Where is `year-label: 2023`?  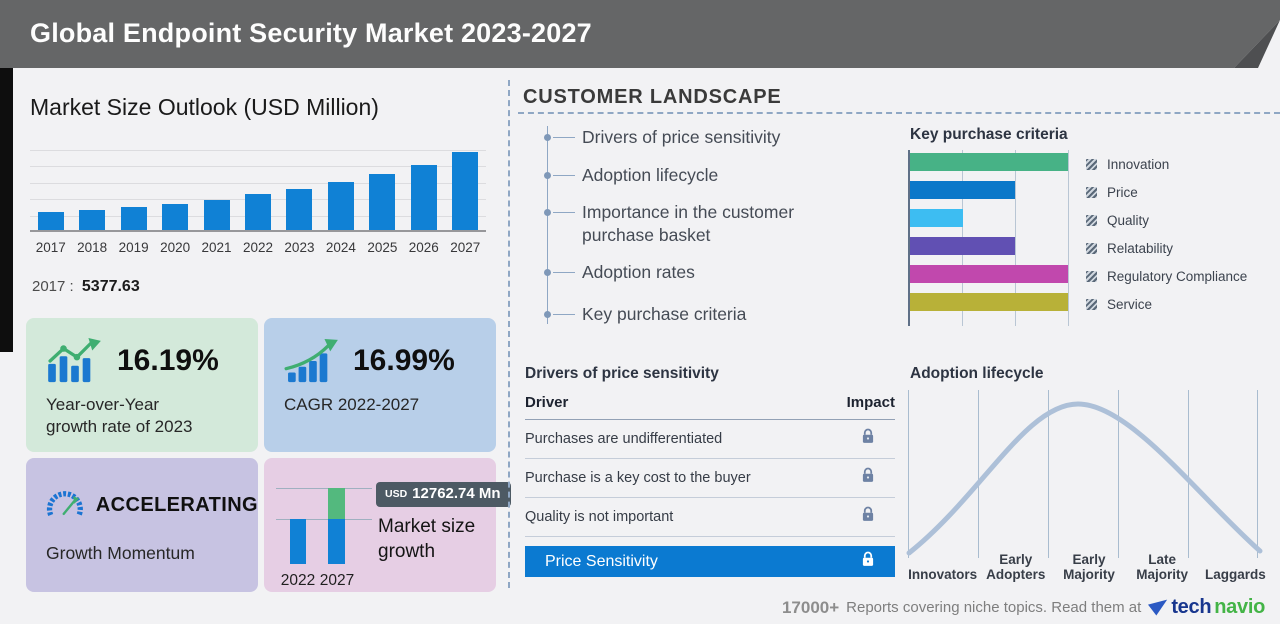 year-label: 2023 is located at coordinates (299, 247).